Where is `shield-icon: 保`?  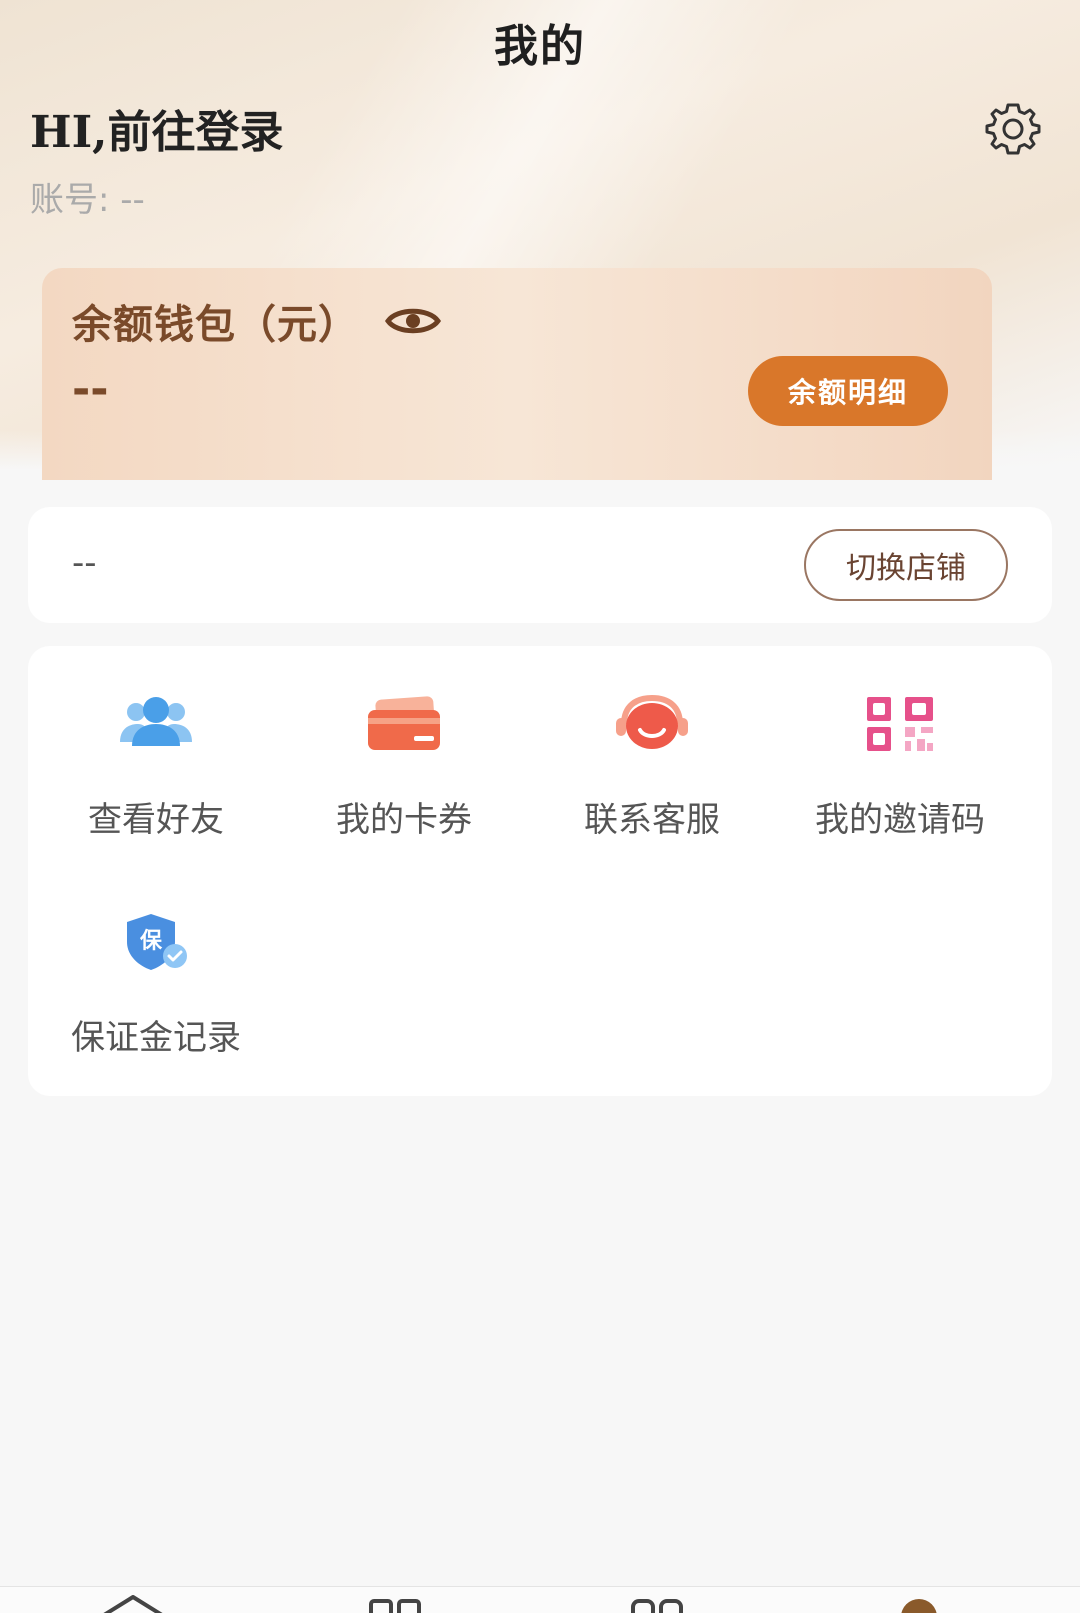 shield-icon: 保 is located at coordinates (156, 942).